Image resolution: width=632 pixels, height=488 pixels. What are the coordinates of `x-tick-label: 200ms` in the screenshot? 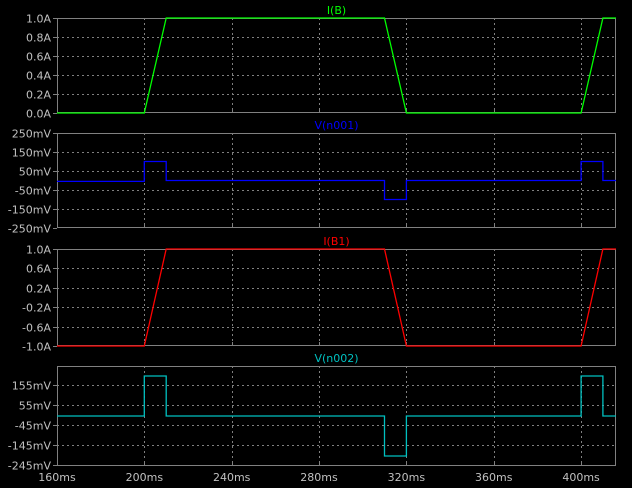 It's located at (145, 477).